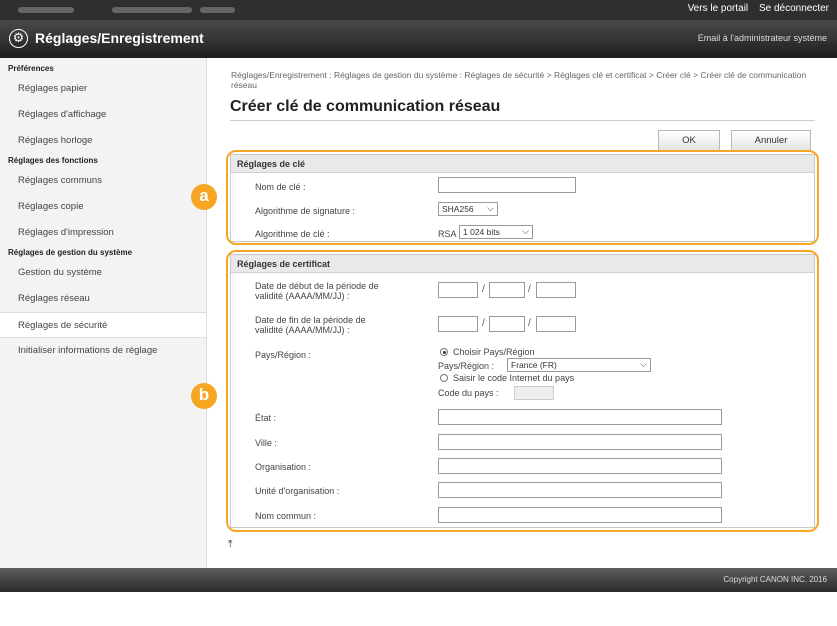 This screenshot has width=837, height=626. What do you see at coordinates (18, 38) in the screenshot?
I see `settings-register-icon: ⚙` at bounding box center [18, 38].